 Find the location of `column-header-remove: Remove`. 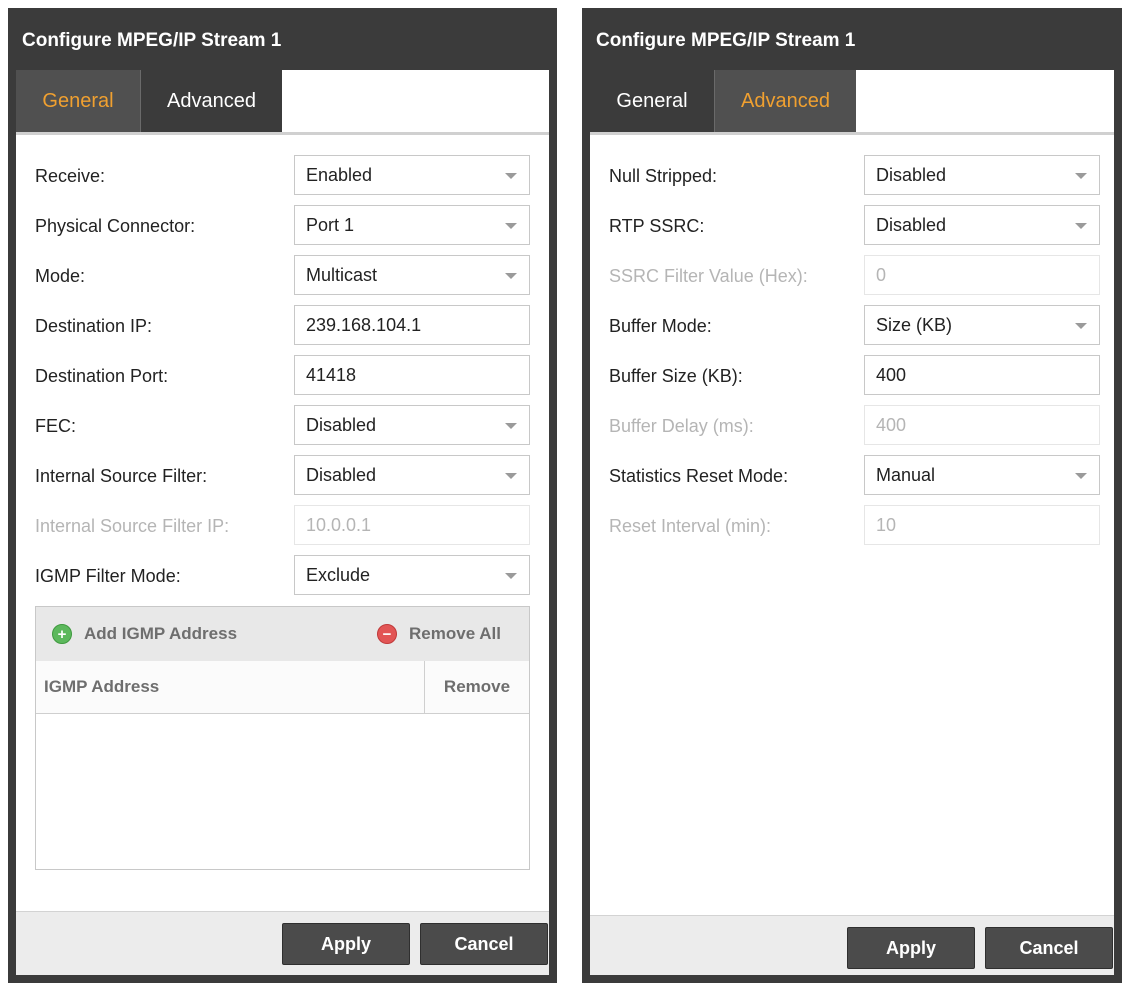

column-header-remove: Remove is located at coordinates (477, 686).